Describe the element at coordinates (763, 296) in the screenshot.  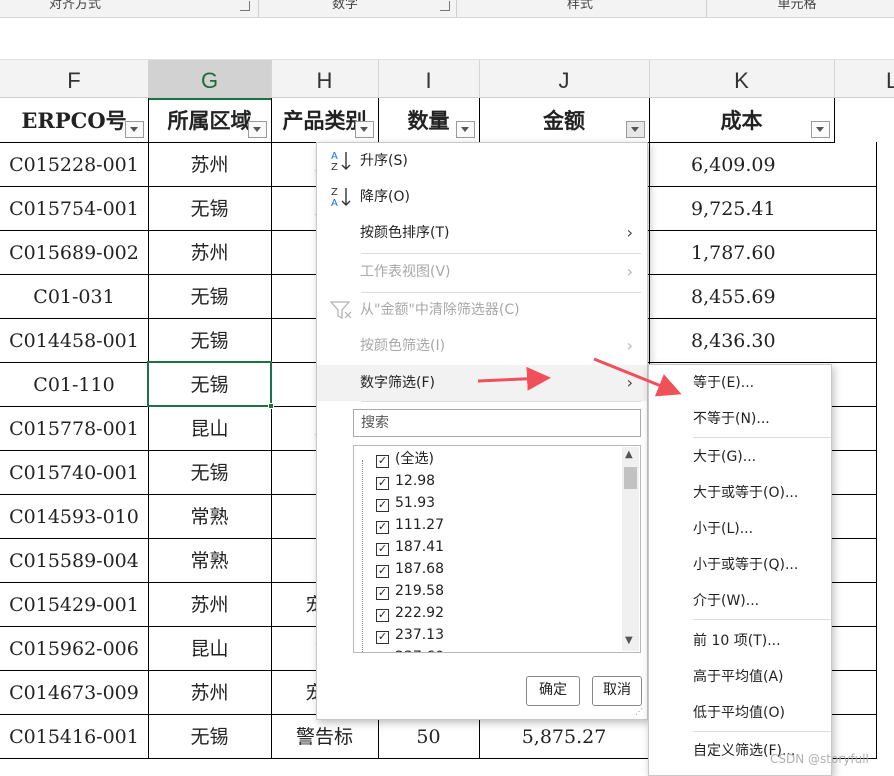
I see `cell-cost: 8,455.69` at that location.